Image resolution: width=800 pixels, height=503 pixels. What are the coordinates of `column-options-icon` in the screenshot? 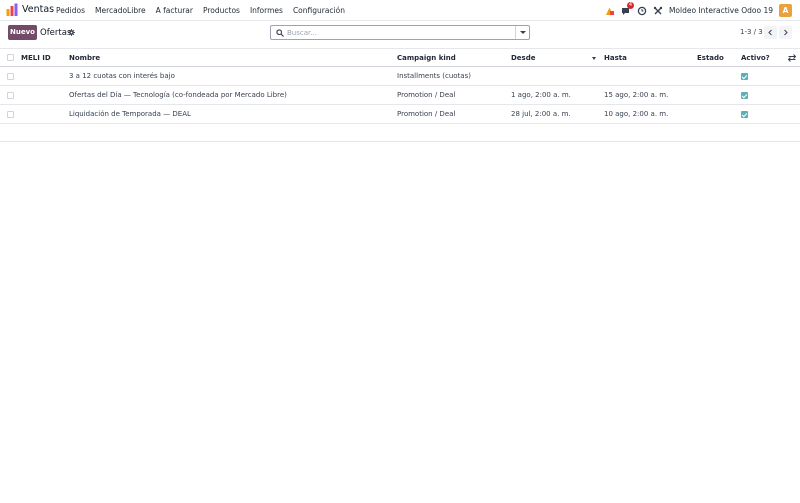 It's located at (792, 58).